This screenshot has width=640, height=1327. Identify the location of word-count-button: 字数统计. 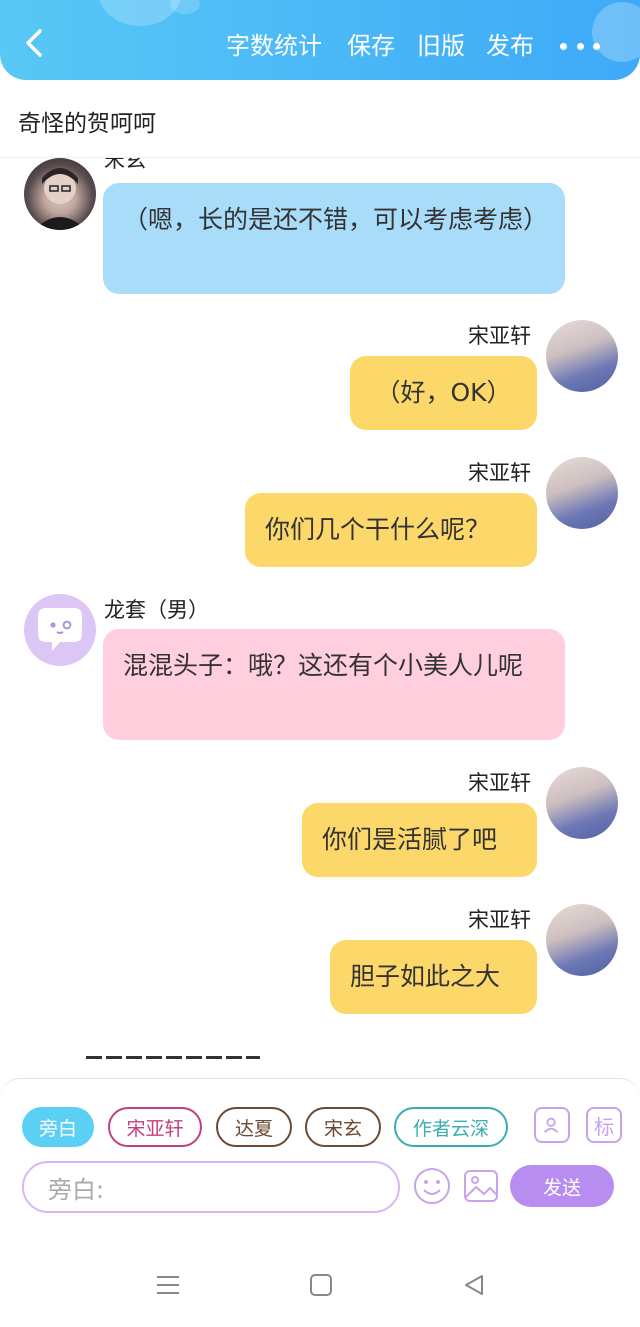
(274, 46).